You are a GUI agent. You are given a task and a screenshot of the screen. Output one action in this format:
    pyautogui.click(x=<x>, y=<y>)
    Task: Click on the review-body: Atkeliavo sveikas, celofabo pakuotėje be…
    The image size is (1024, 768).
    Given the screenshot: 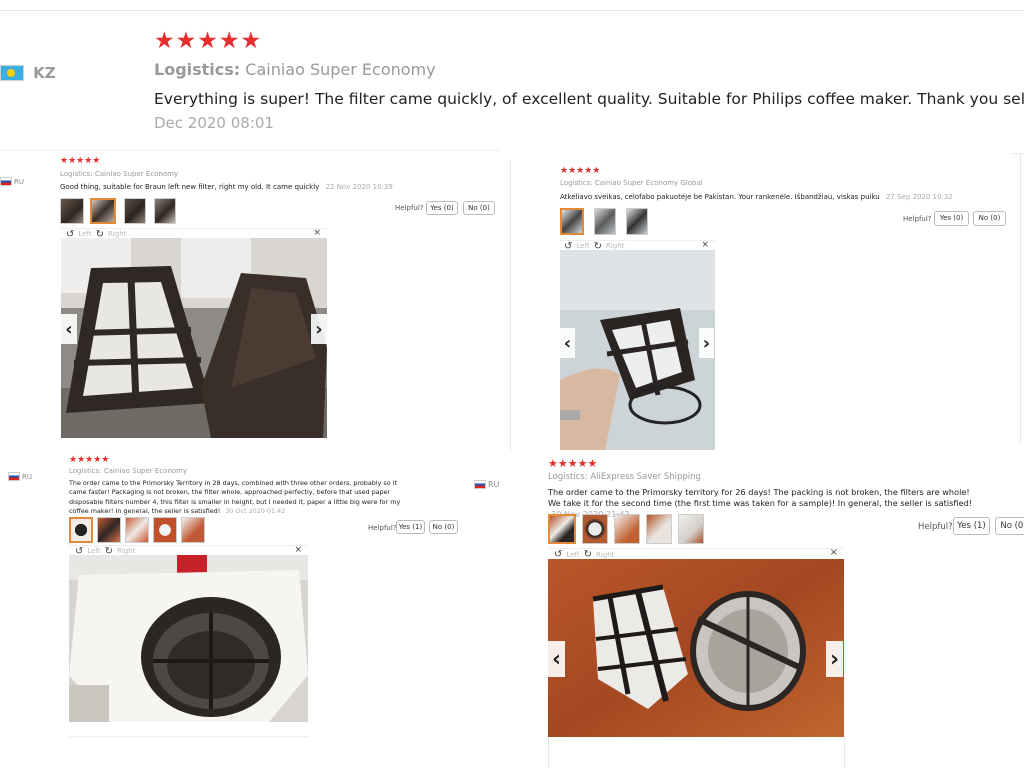 What is the action you would take?
    pyautogui.click(x=756, y=197)
    